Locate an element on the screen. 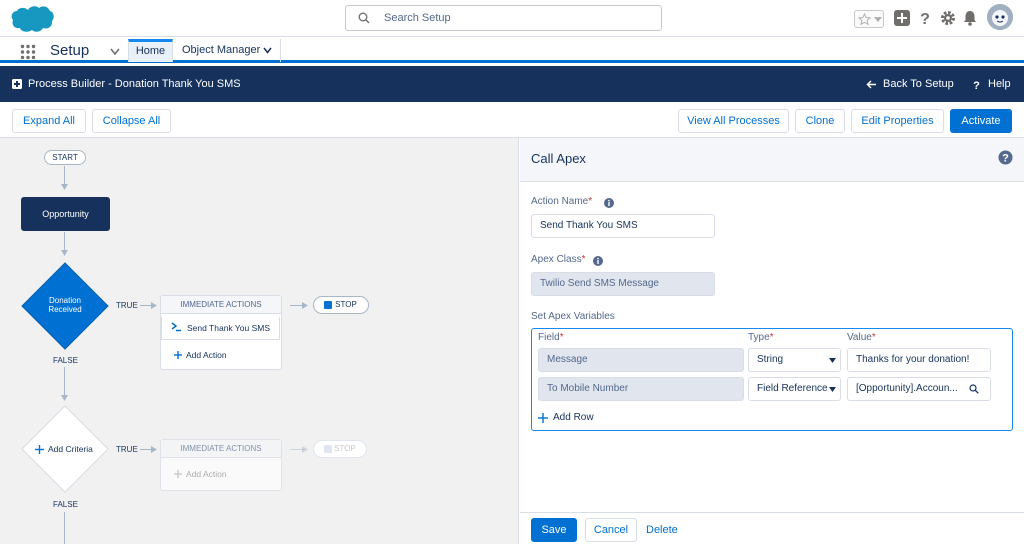  cancel-button: Cancel is located at coordinates (611, 530).